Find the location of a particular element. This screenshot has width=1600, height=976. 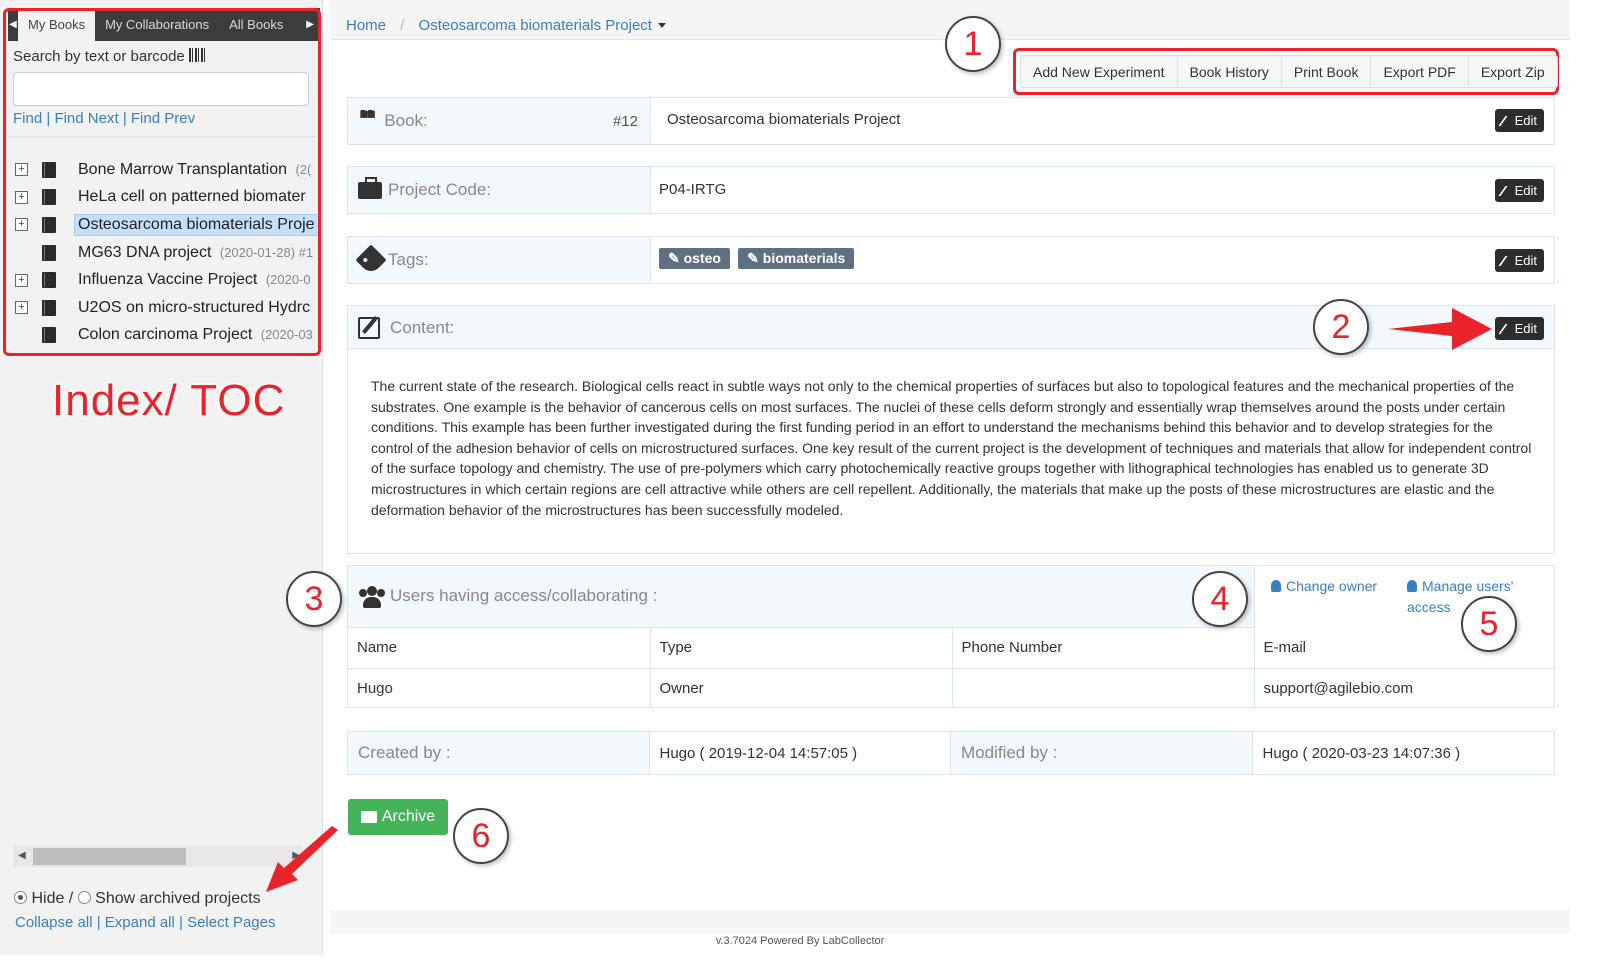

user-phone-cell is located at coordinates (1103, 688).